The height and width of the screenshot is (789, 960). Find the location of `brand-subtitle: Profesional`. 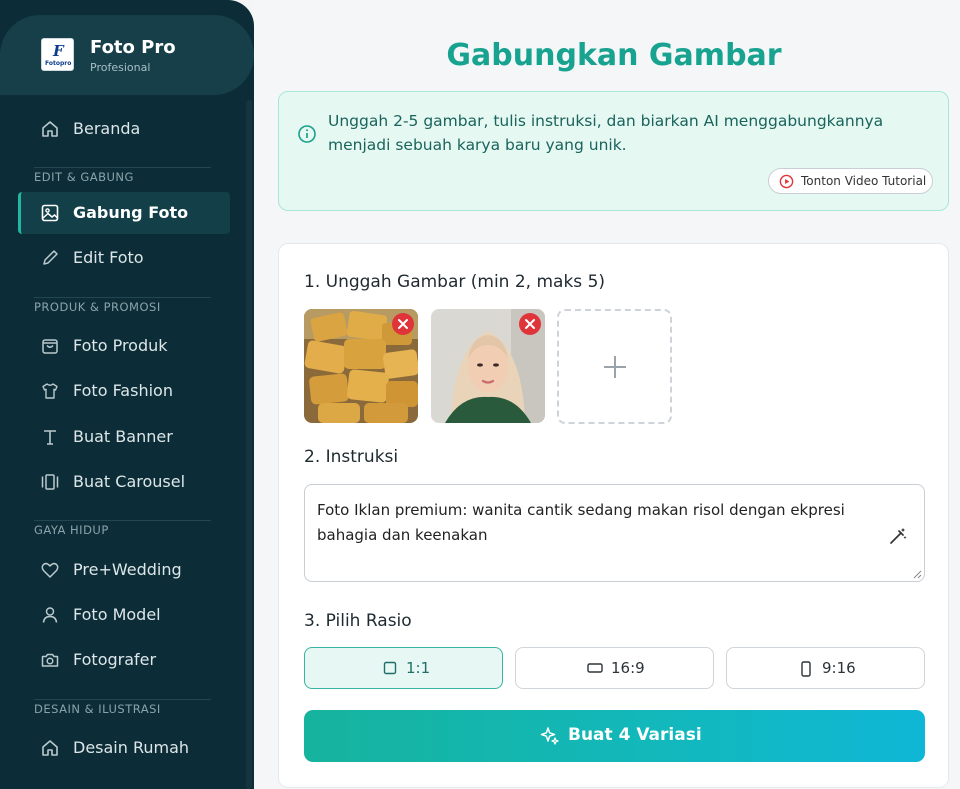

brand-subtitle: Profesional is located at coordinates (120, 67).